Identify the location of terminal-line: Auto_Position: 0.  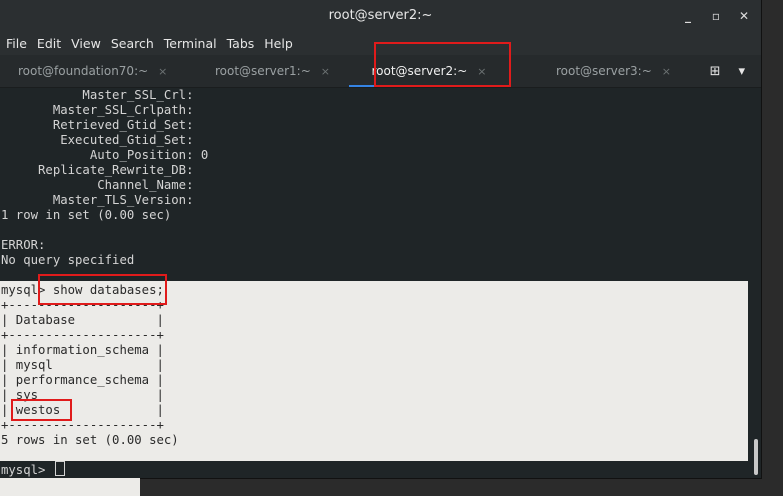
(105, 155).